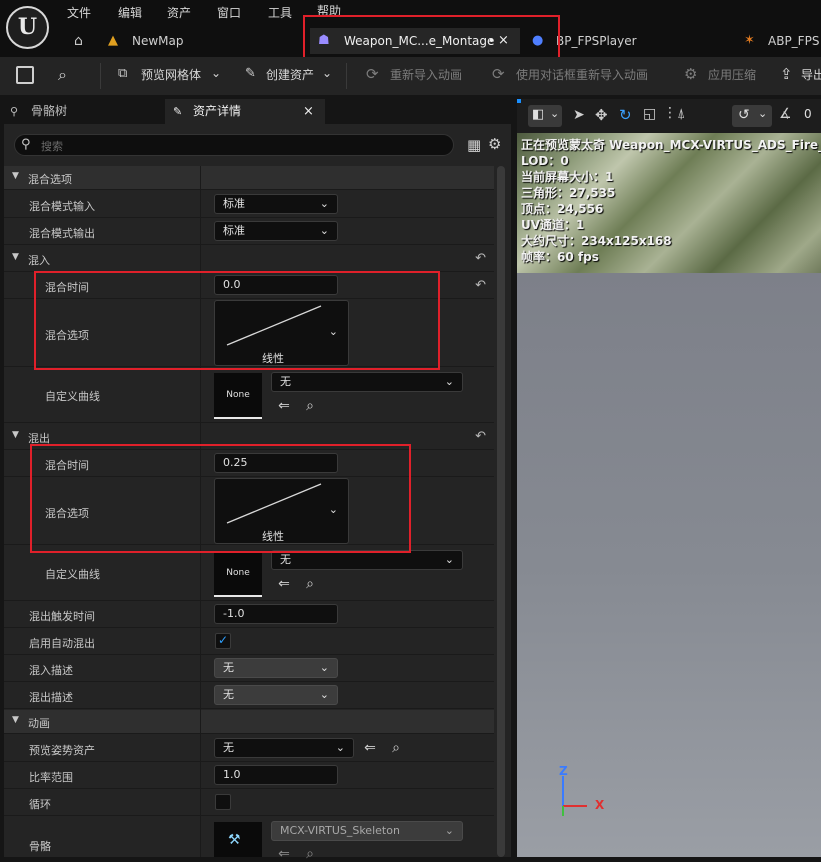 The image size is (821, 862). I want to click on rotation-snap-value: 0, so click(808, 114).